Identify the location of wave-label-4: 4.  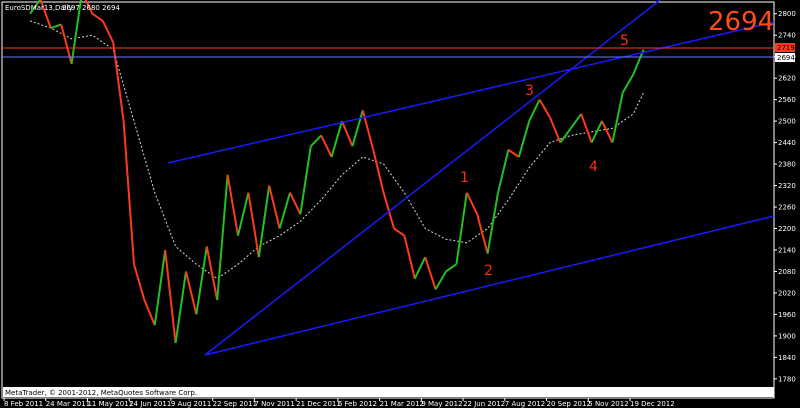
(593, 167).